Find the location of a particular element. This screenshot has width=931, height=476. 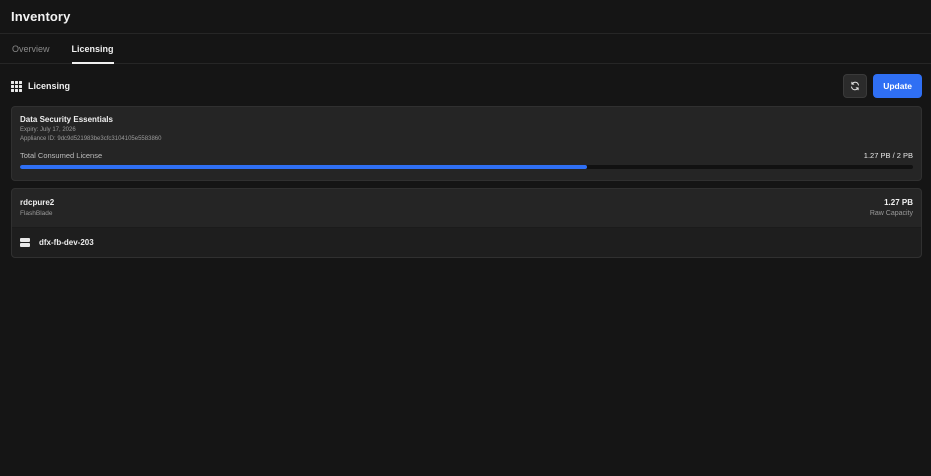

refresh-button is located at coordinates (855, 86).